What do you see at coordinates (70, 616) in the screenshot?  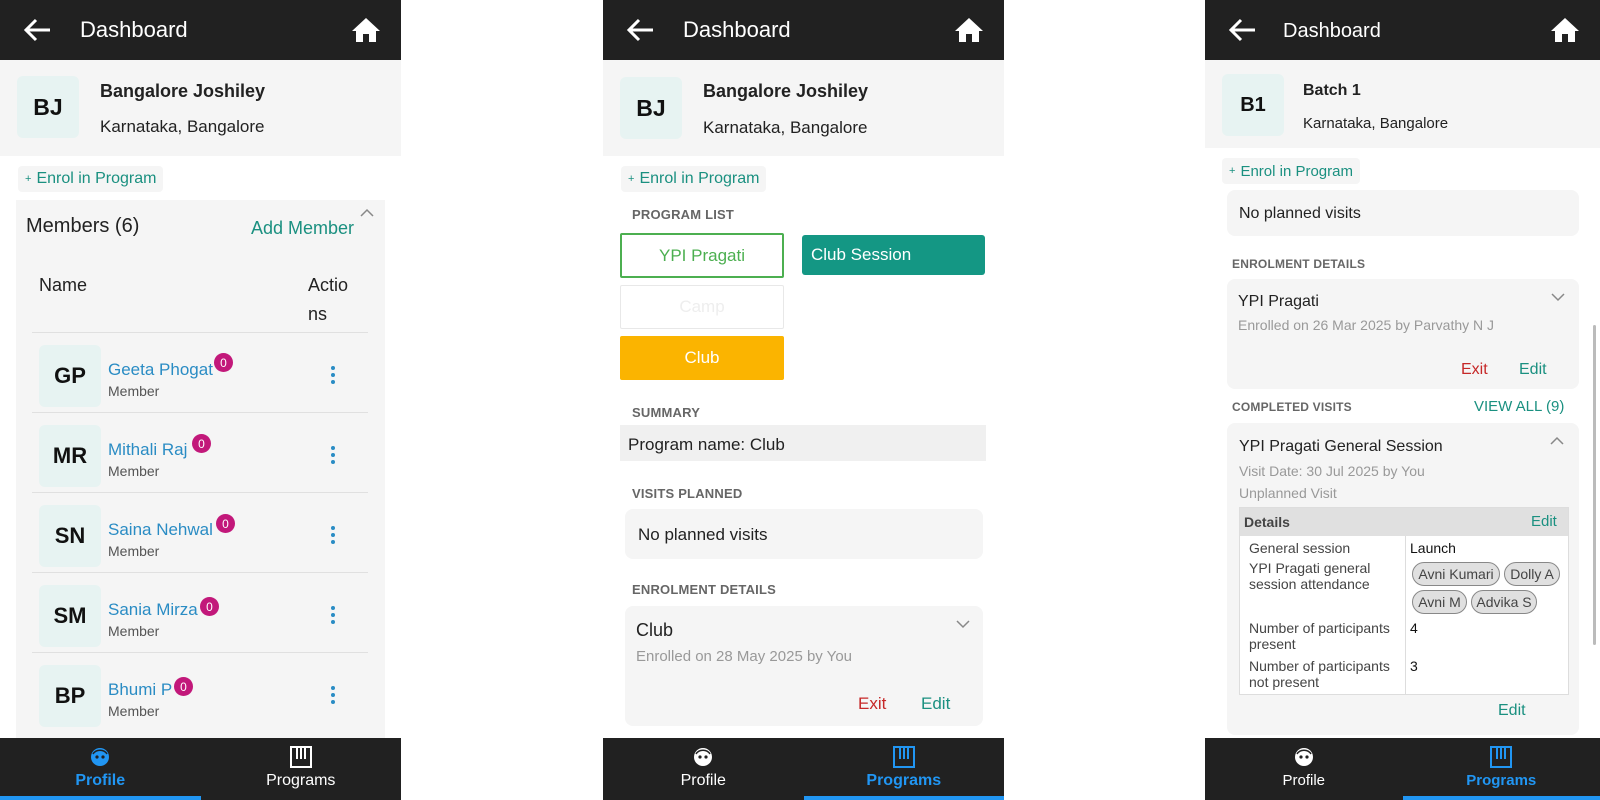 I see `avatar: SM` at bounding box center [70, 616].